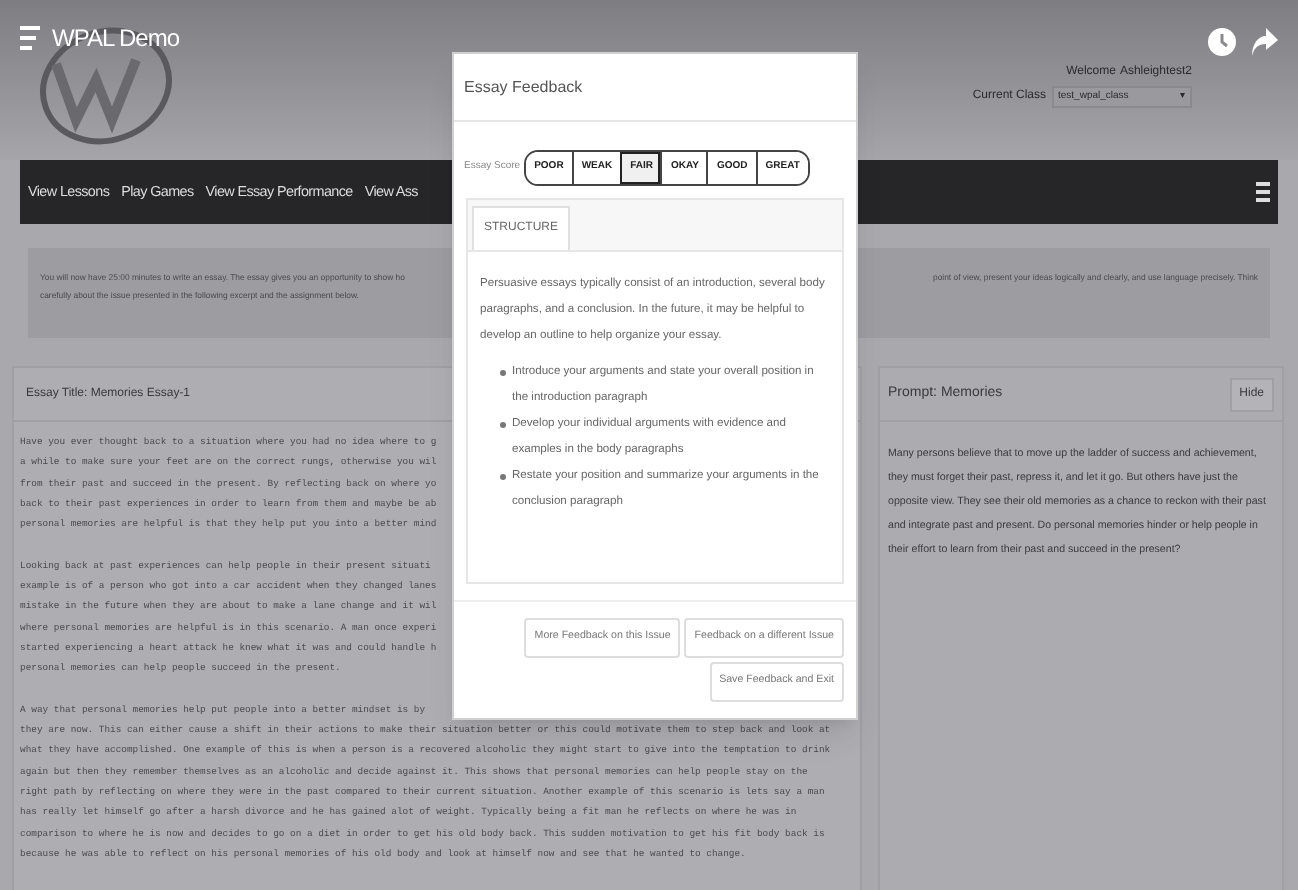 Image resolution: width=1298 pixels, height=890 pixels. Describe the element at coordinates (523, 87) in the screenshot. I see `dialog-title: Essay Feedback` at that location.